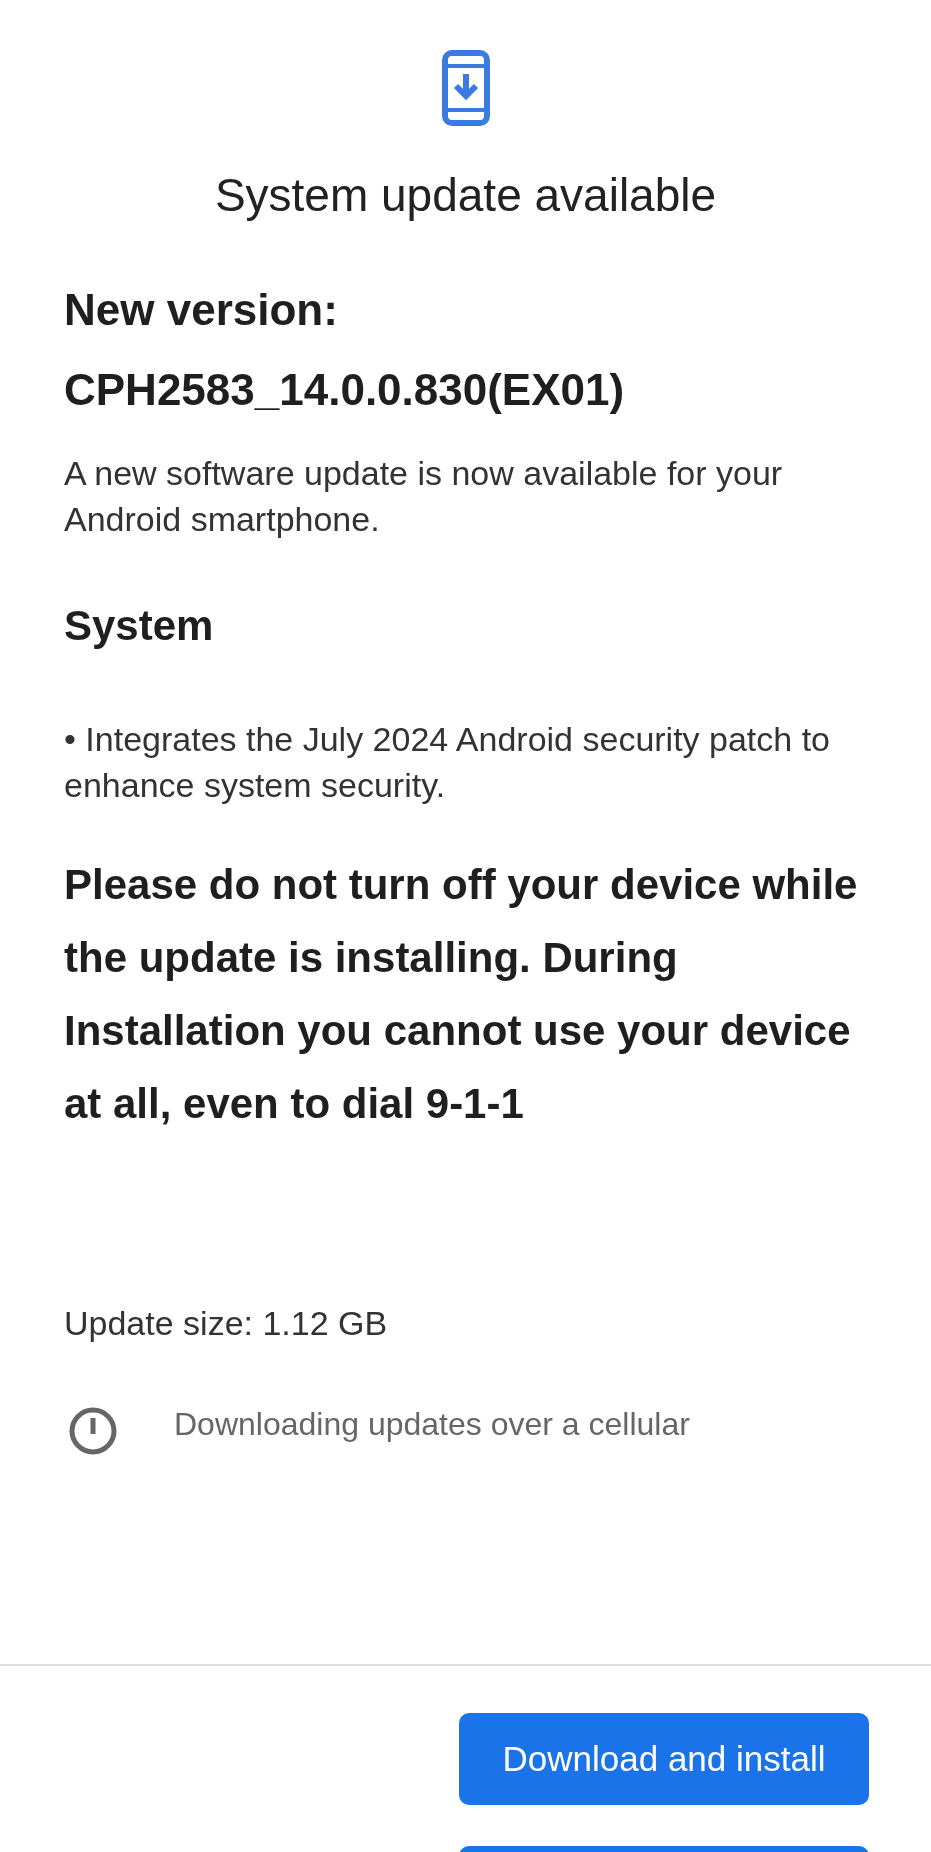 This screenshot has width=931, height=1852. I want to click on version-label: New version:, so click(201, 310).